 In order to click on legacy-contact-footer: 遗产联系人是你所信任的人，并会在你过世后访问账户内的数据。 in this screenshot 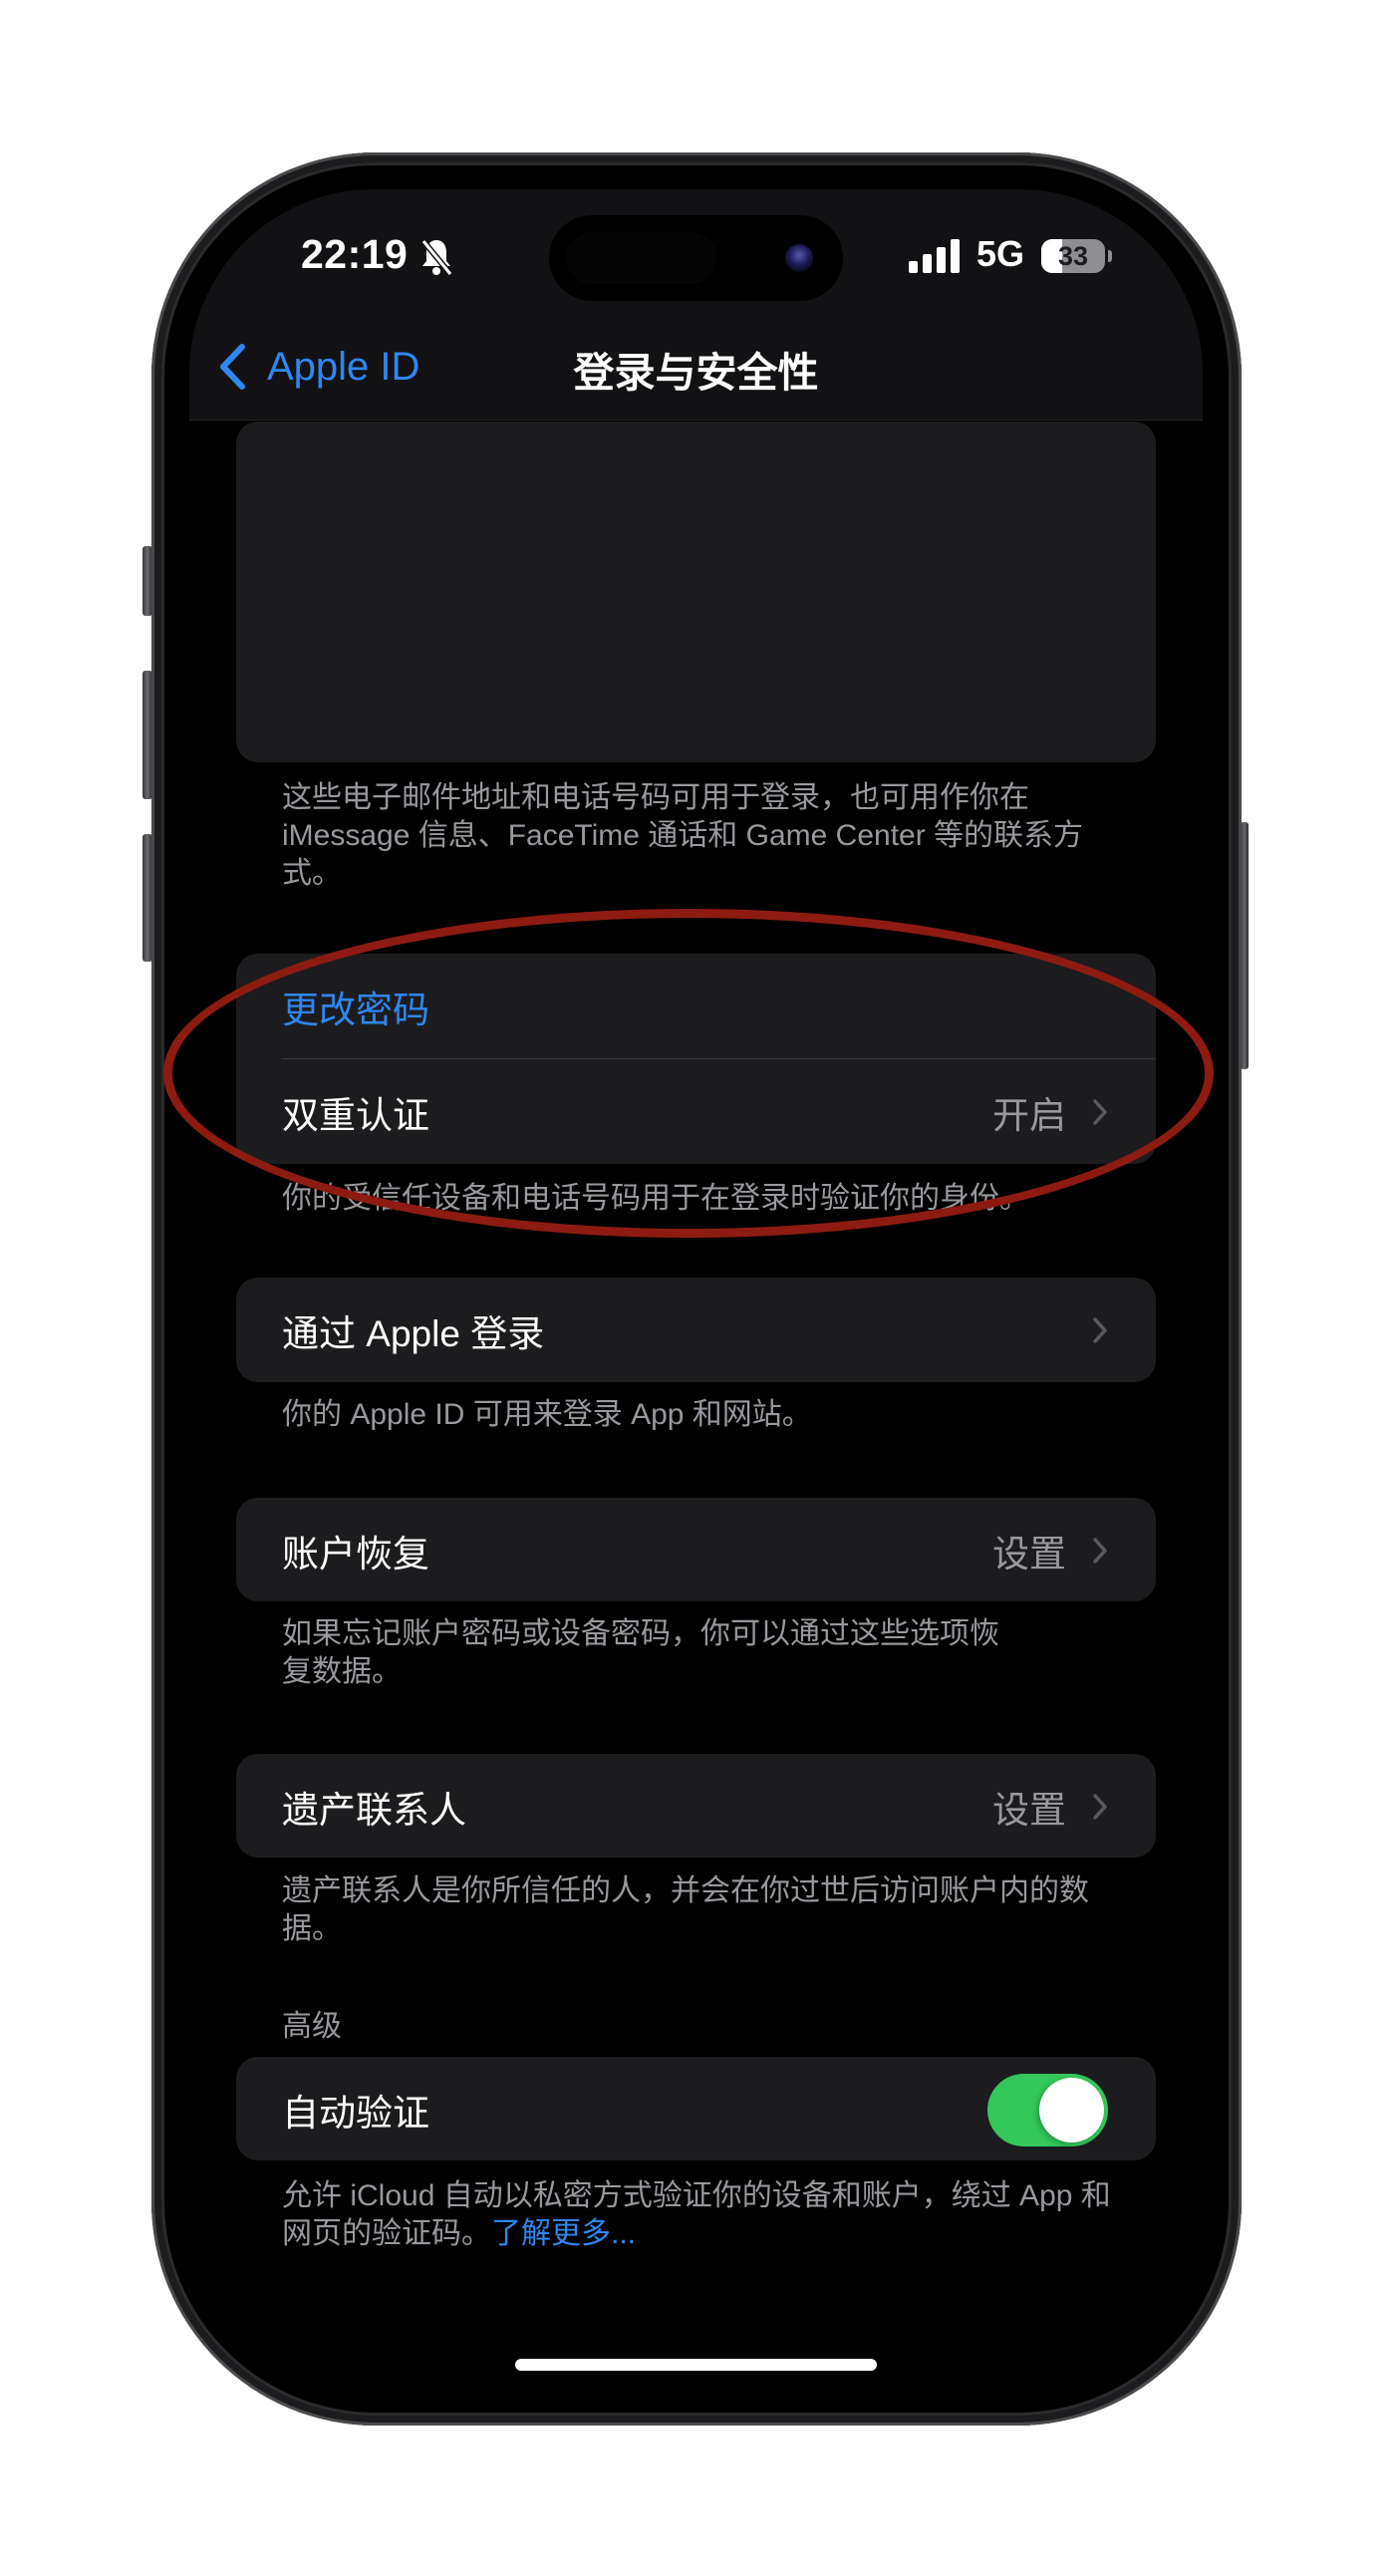, I will do `click(685, 1909)`.